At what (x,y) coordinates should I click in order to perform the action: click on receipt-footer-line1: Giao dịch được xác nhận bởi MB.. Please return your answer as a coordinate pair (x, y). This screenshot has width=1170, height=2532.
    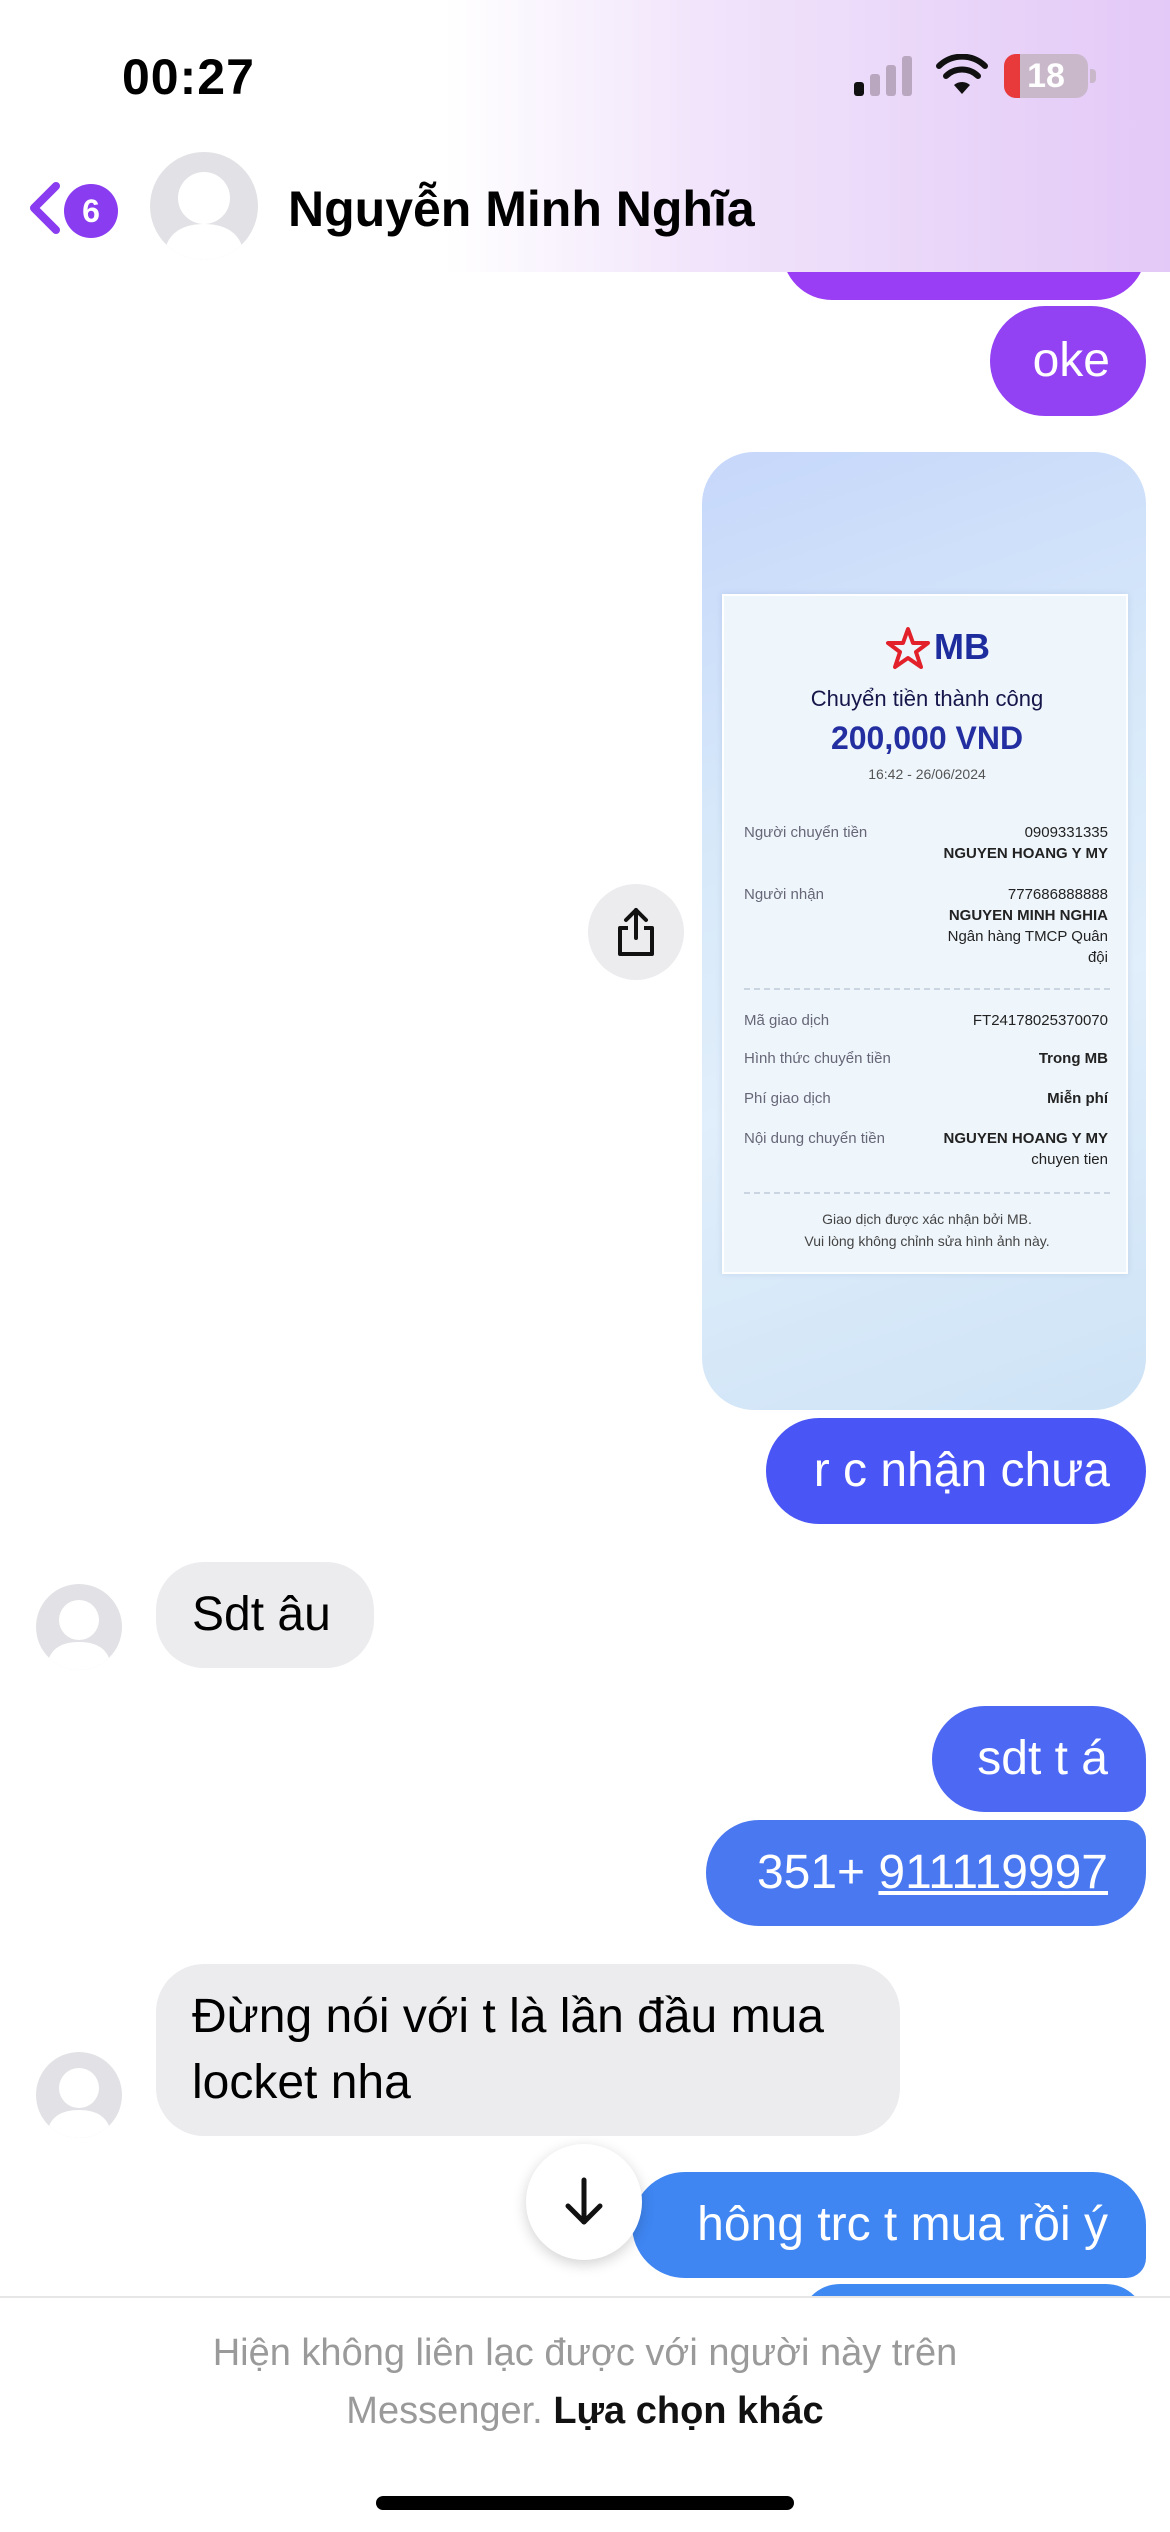
    Looking at the image, I should click on (927, 1219).